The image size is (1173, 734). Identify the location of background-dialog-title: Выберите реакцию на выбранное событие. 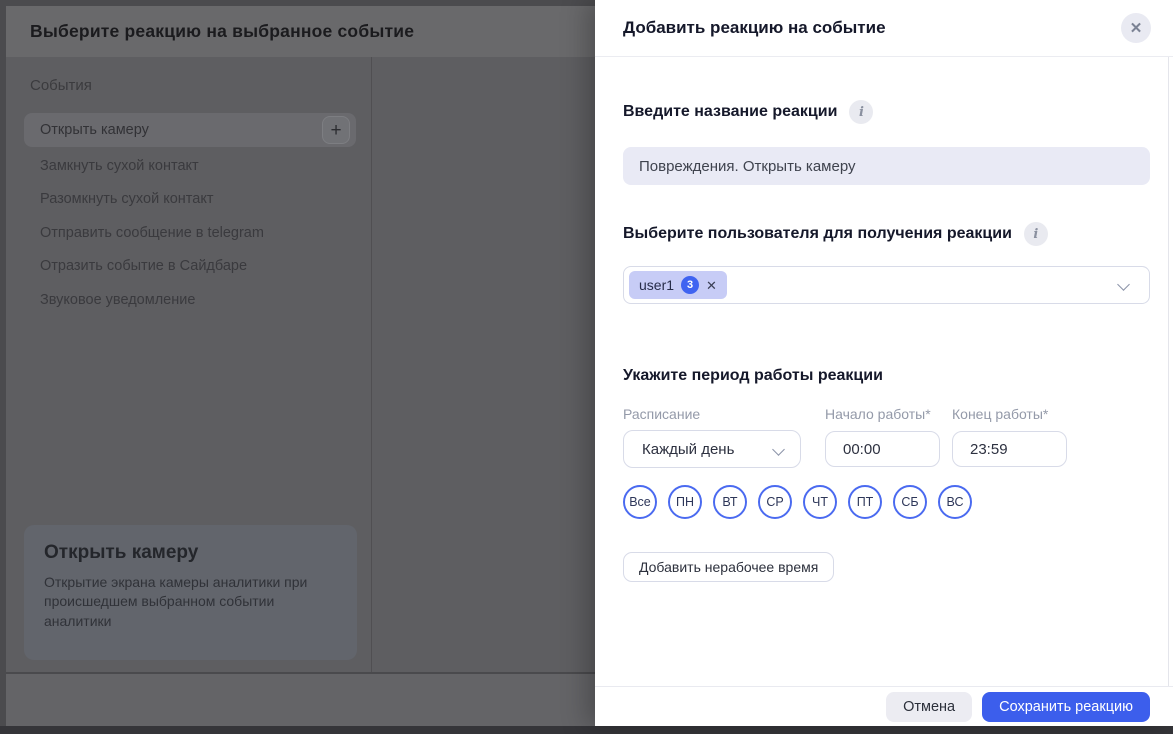
(222, 31).